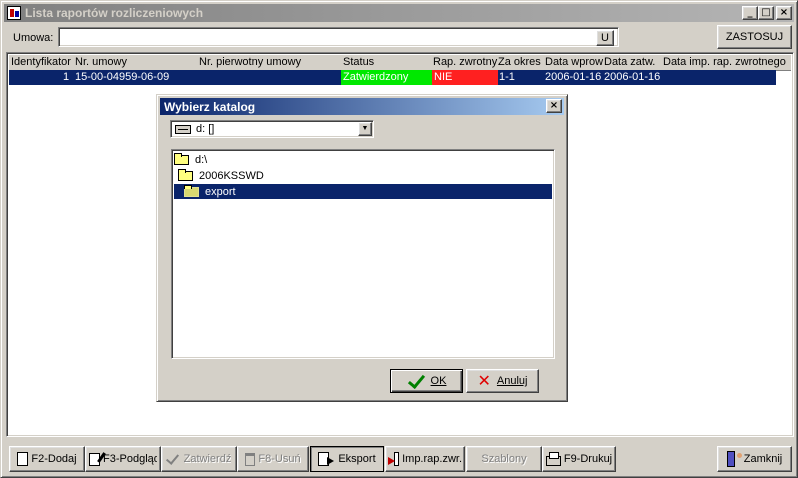  I want to click on cell-data-zatw: 2006-01-16, so click(632, 77).